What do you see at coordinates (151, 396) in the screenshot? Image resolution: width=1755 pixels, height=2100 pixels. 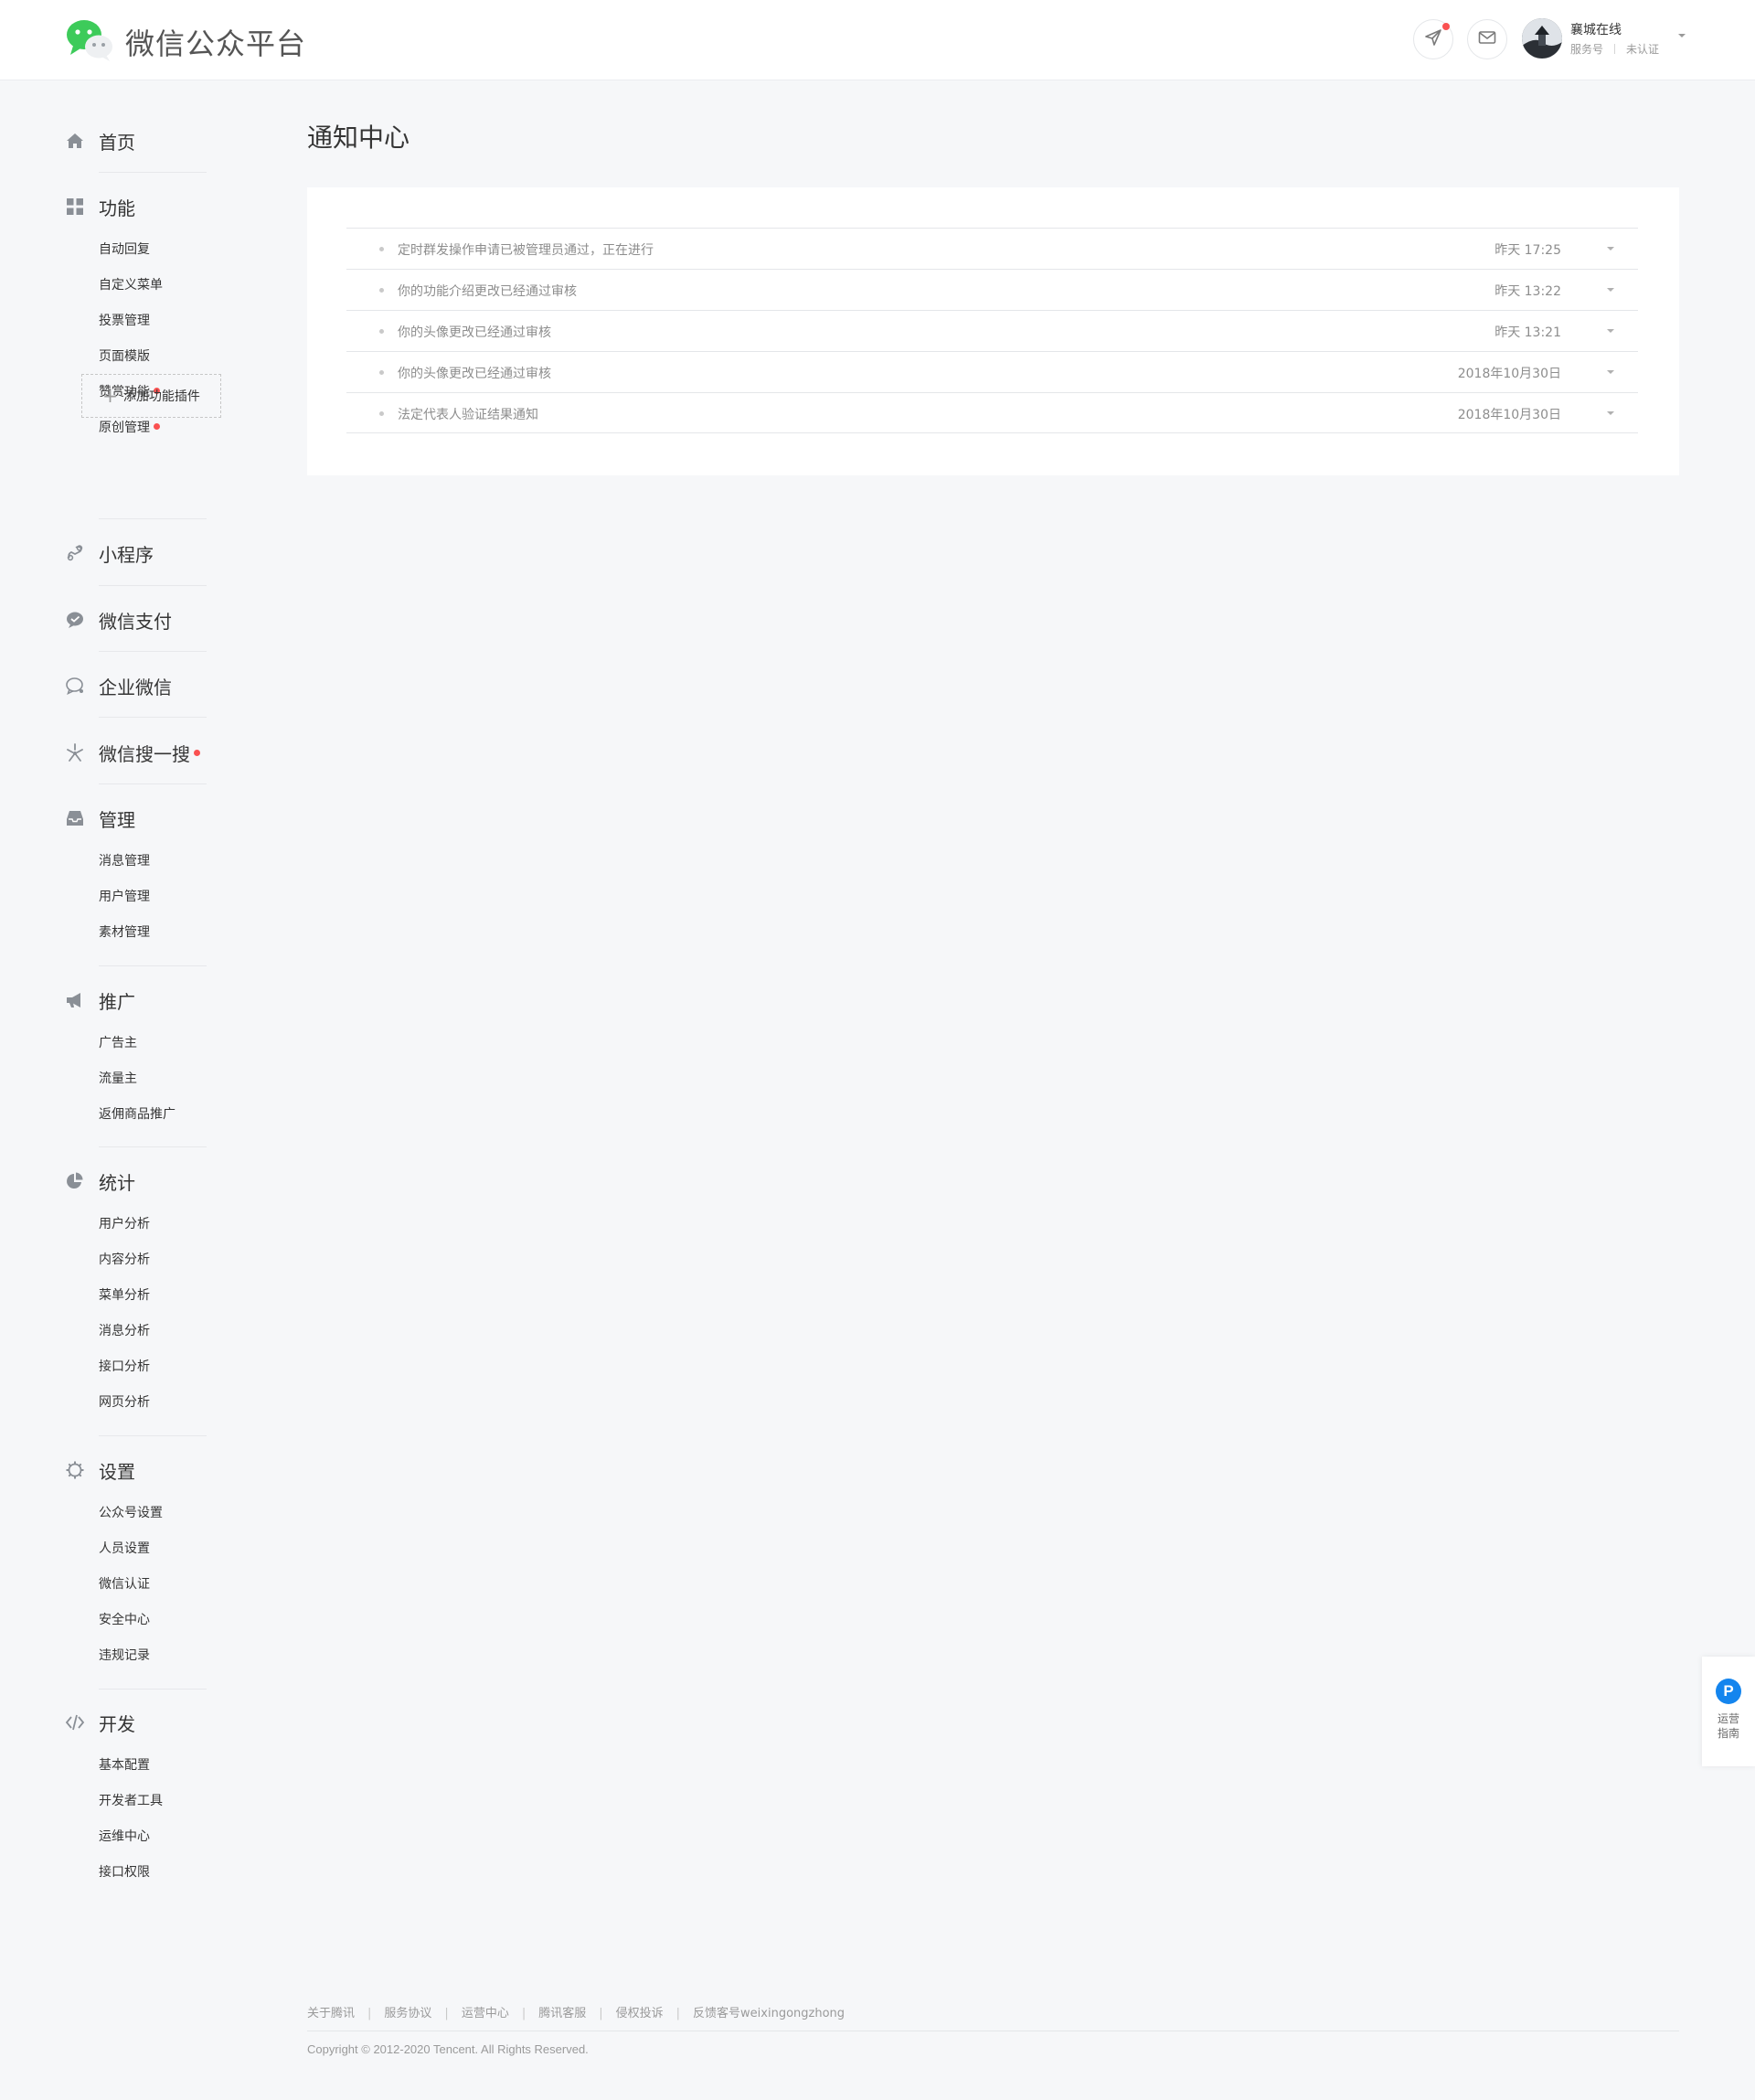 I see `add-plugin-button: + 添加功能插件` at bounding box center [151, 396].